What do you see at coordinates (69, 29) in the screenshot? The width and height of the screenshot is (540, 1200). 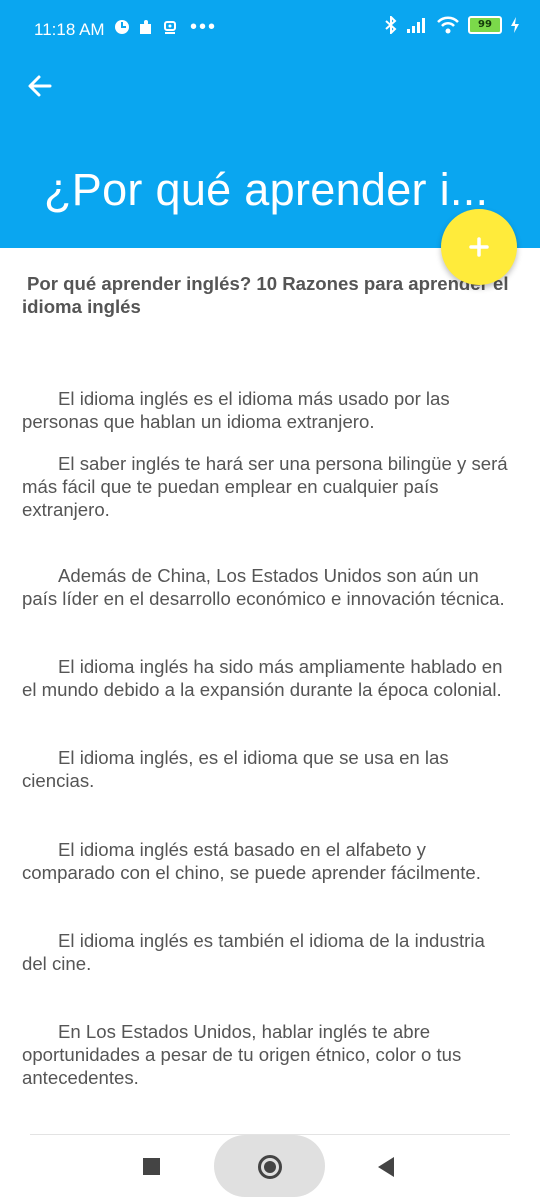 I see `status-time: 11:18 AM` at bounding box center [69, 29].